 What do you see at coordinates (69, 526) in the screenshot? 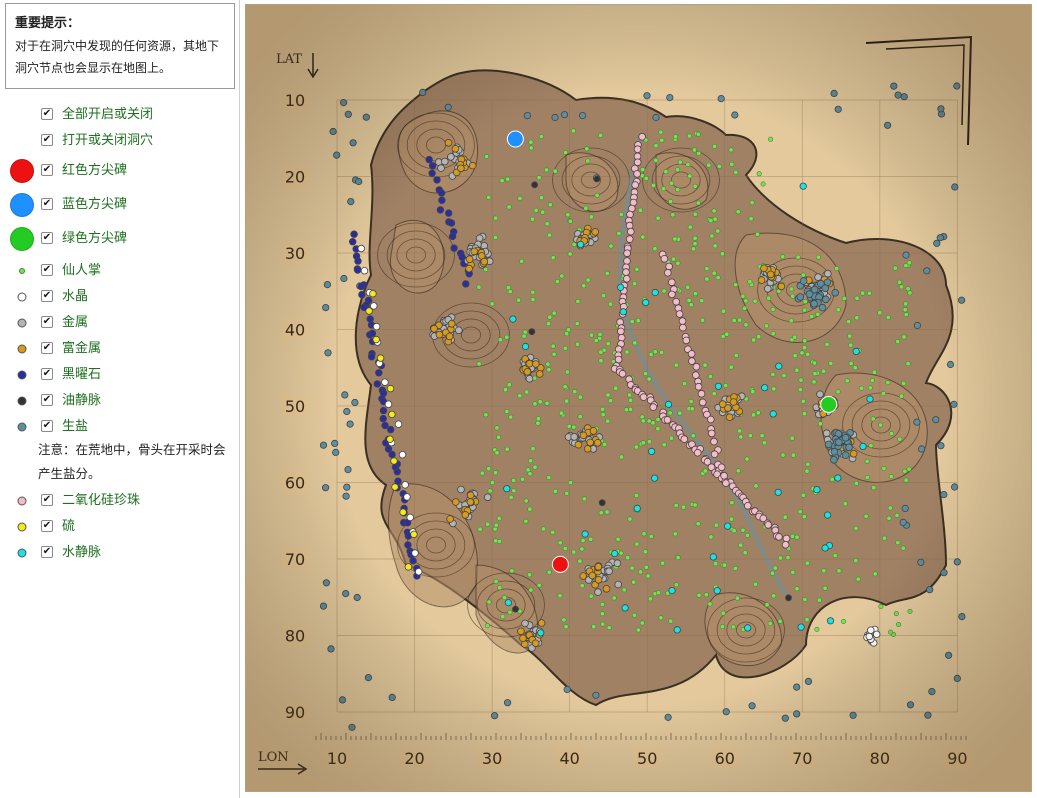
I see `legend-label: 硫` at bounding box center [69, 526].